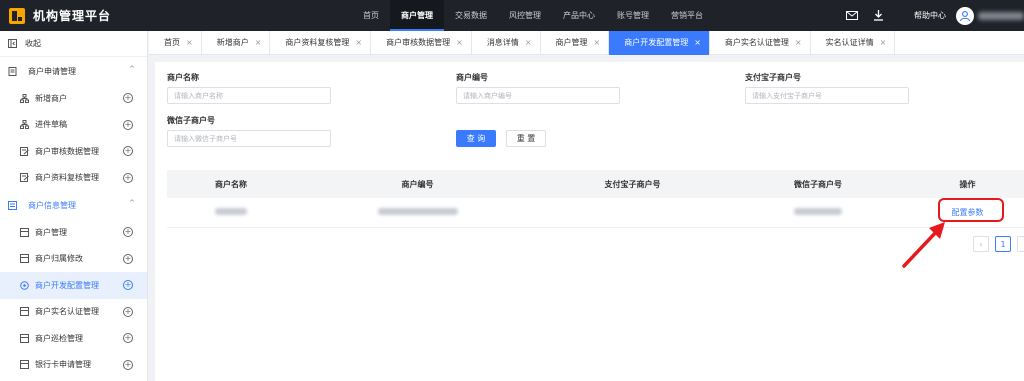  I want to click on tab-message-detail: 消息详情 ×, so click(506, 43).